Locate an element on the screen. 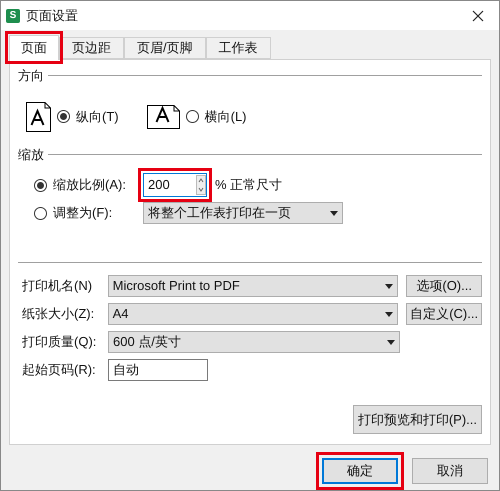  window-title: 页面设置 is located at coordinates (52, 15).